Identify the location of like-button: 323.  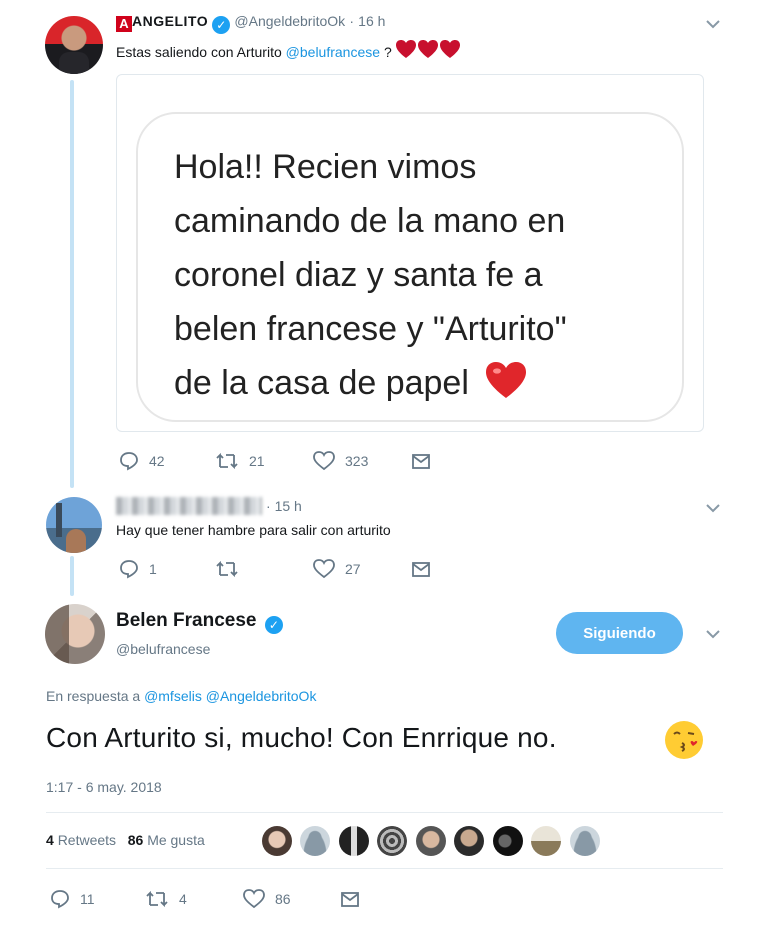
(340, 461).